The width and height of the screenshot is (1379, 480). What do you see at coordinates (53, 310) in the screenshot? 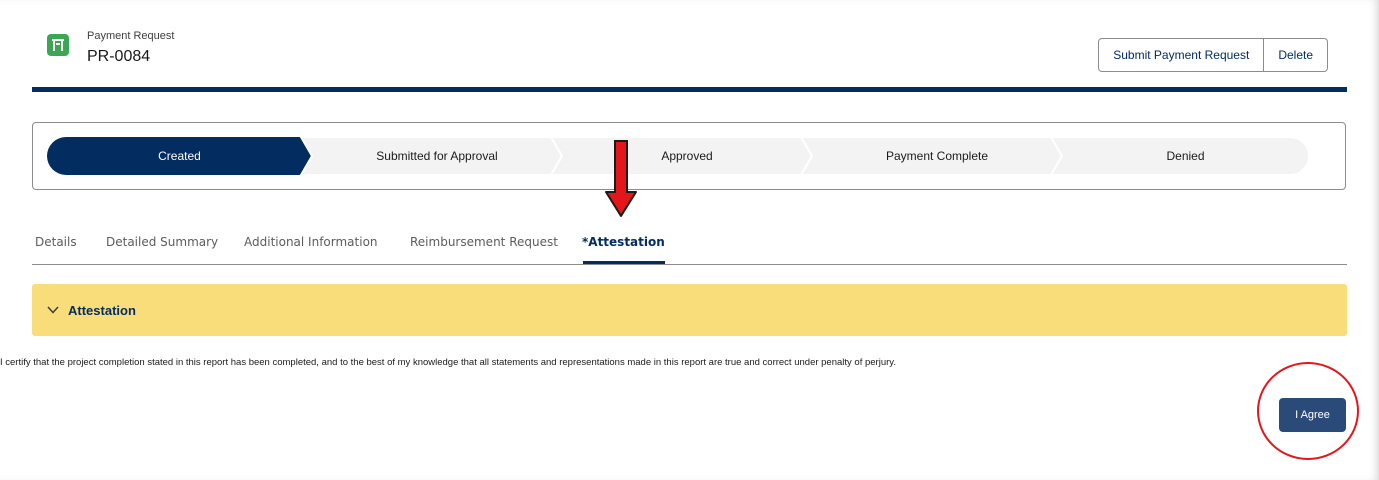
I see `chevron-down-icon` at bounding box center [53, 310].